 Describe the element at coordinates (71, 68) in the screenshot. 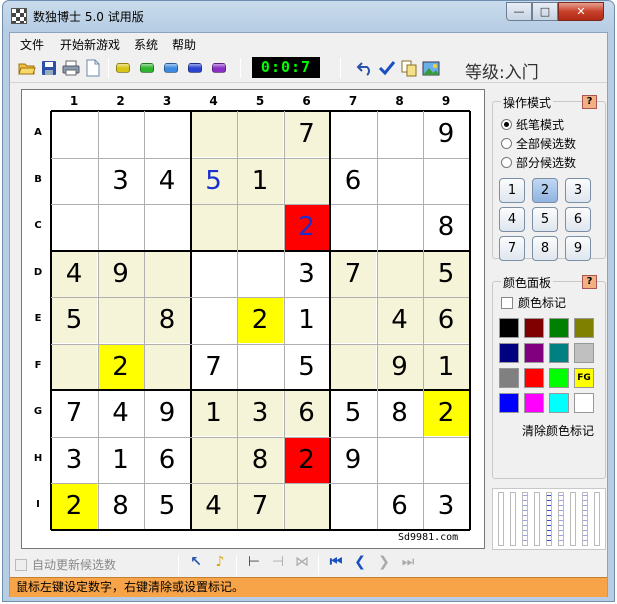

I see `print-icon` at that location.